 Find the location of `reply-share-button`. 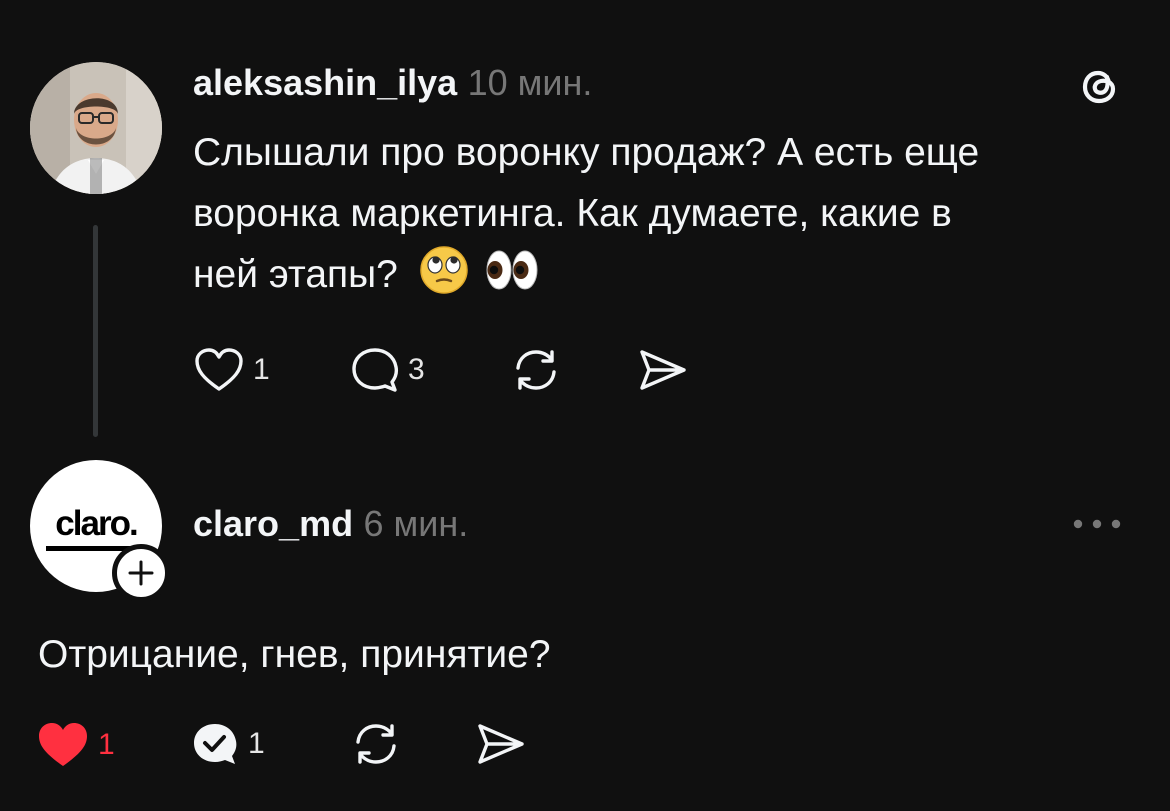

reply-share-button is located at coordinates (501, 746).